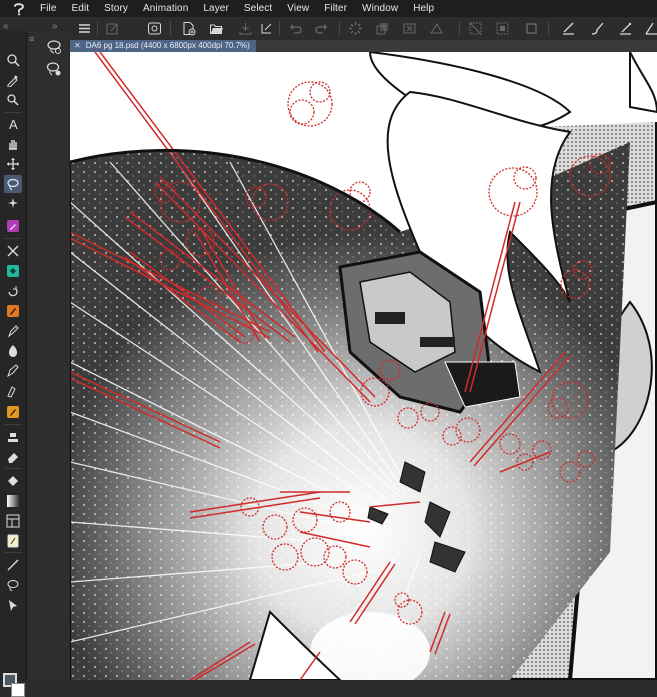 This screenshot has width=657, height=697. I want to click on loading-icon, so click(355, 28).